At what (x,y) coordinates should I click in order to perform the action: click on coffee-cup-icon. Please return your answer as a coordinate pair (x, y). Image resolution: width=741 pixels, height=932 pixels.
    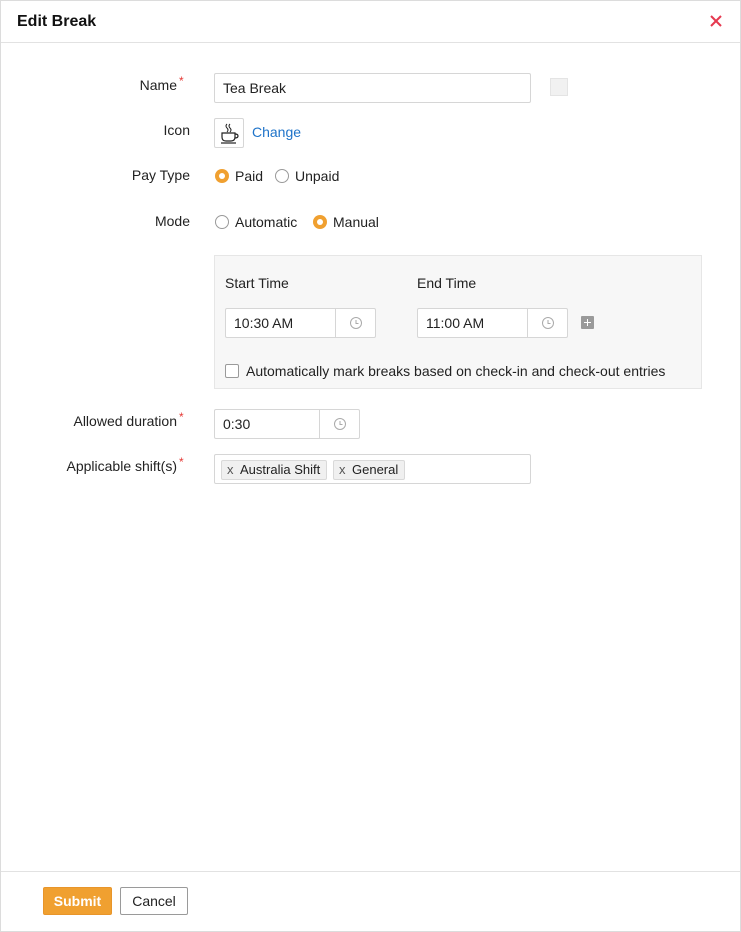
    Looking at the image, I should click on (229, 133).